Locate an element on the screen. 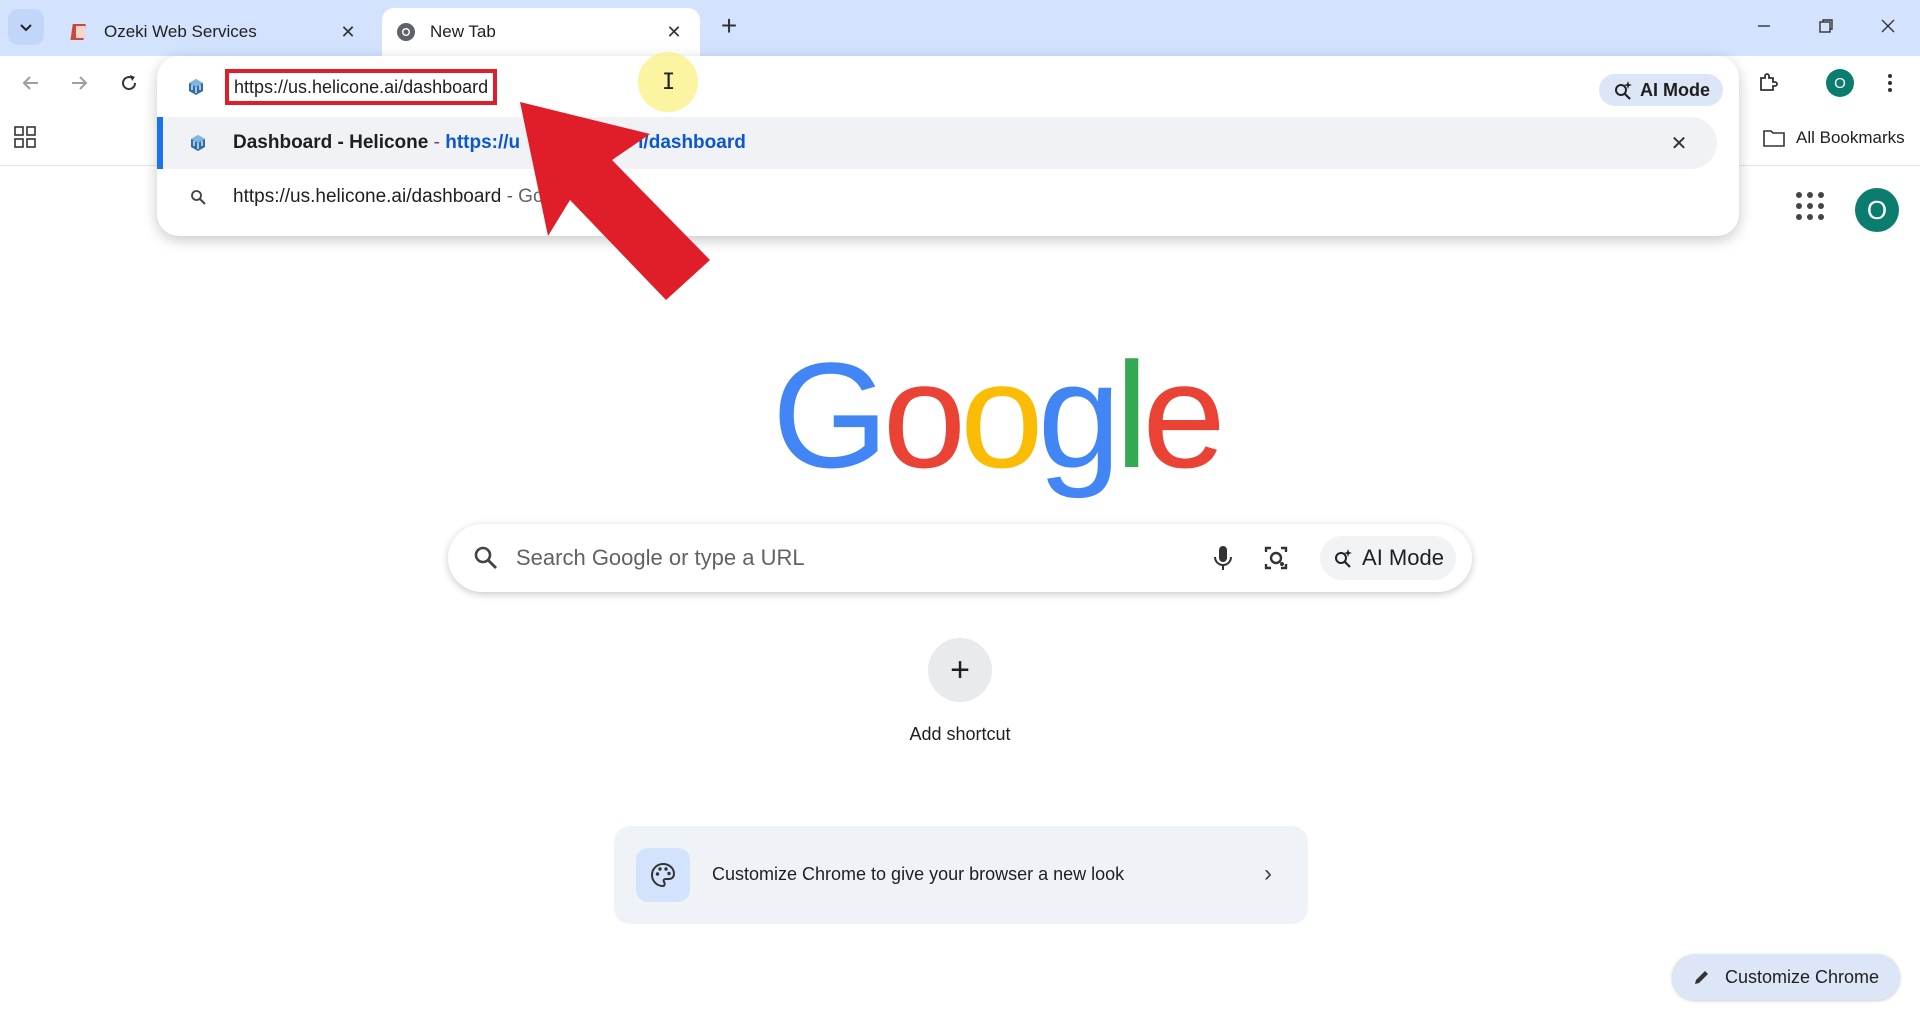  omnibox-ai-mode-button: AI Mode is located at coordinates (1661, 90).